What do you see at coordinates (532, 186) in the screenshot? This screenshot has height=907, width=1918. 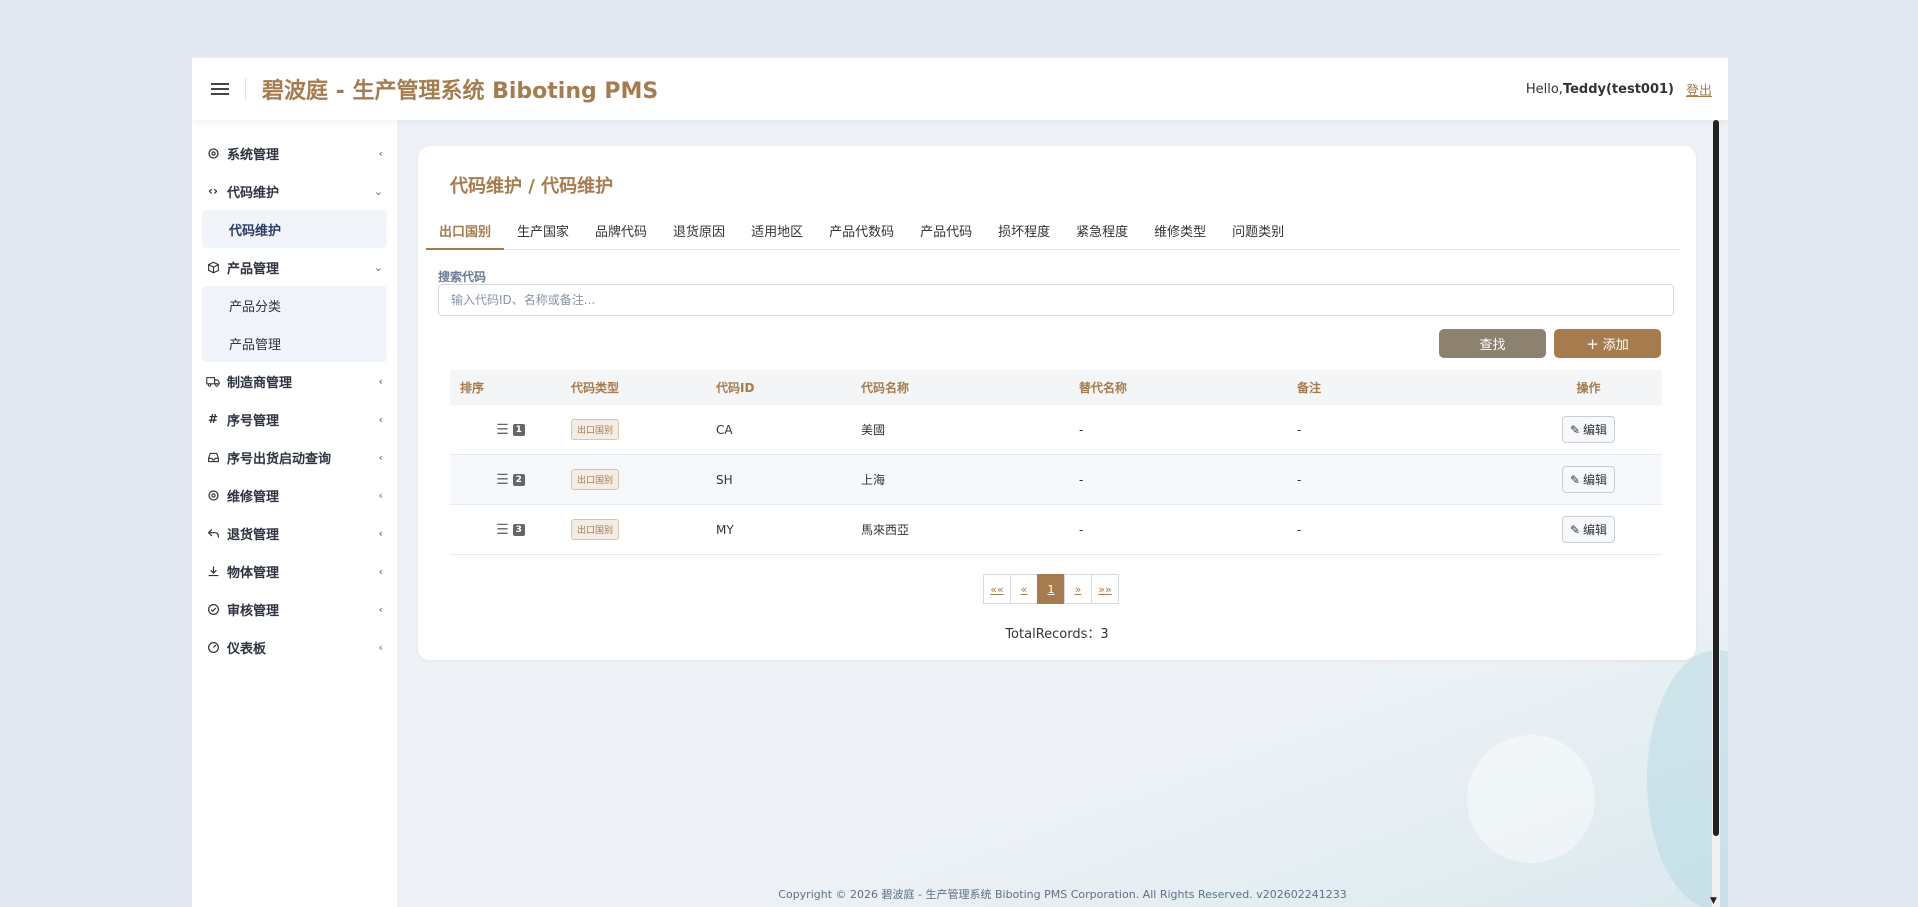 I see `page-title: 代码维护 / 代码维护` at bounding box center [532, 186].